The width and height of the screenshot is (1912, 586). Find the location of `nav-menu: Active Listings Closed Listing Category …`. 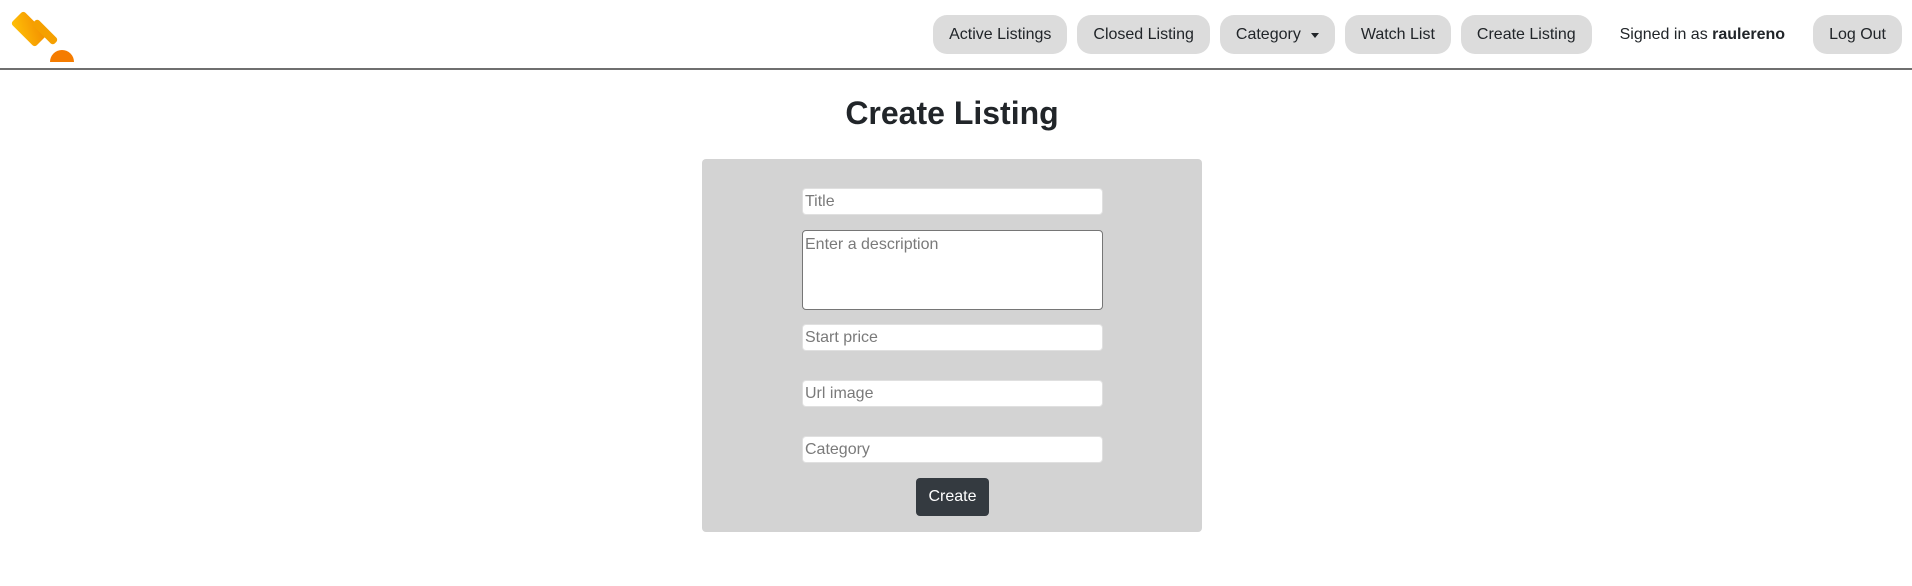

nav-menu: Active Listings Closed Listing Category … is located at coordinates (1417, 34).